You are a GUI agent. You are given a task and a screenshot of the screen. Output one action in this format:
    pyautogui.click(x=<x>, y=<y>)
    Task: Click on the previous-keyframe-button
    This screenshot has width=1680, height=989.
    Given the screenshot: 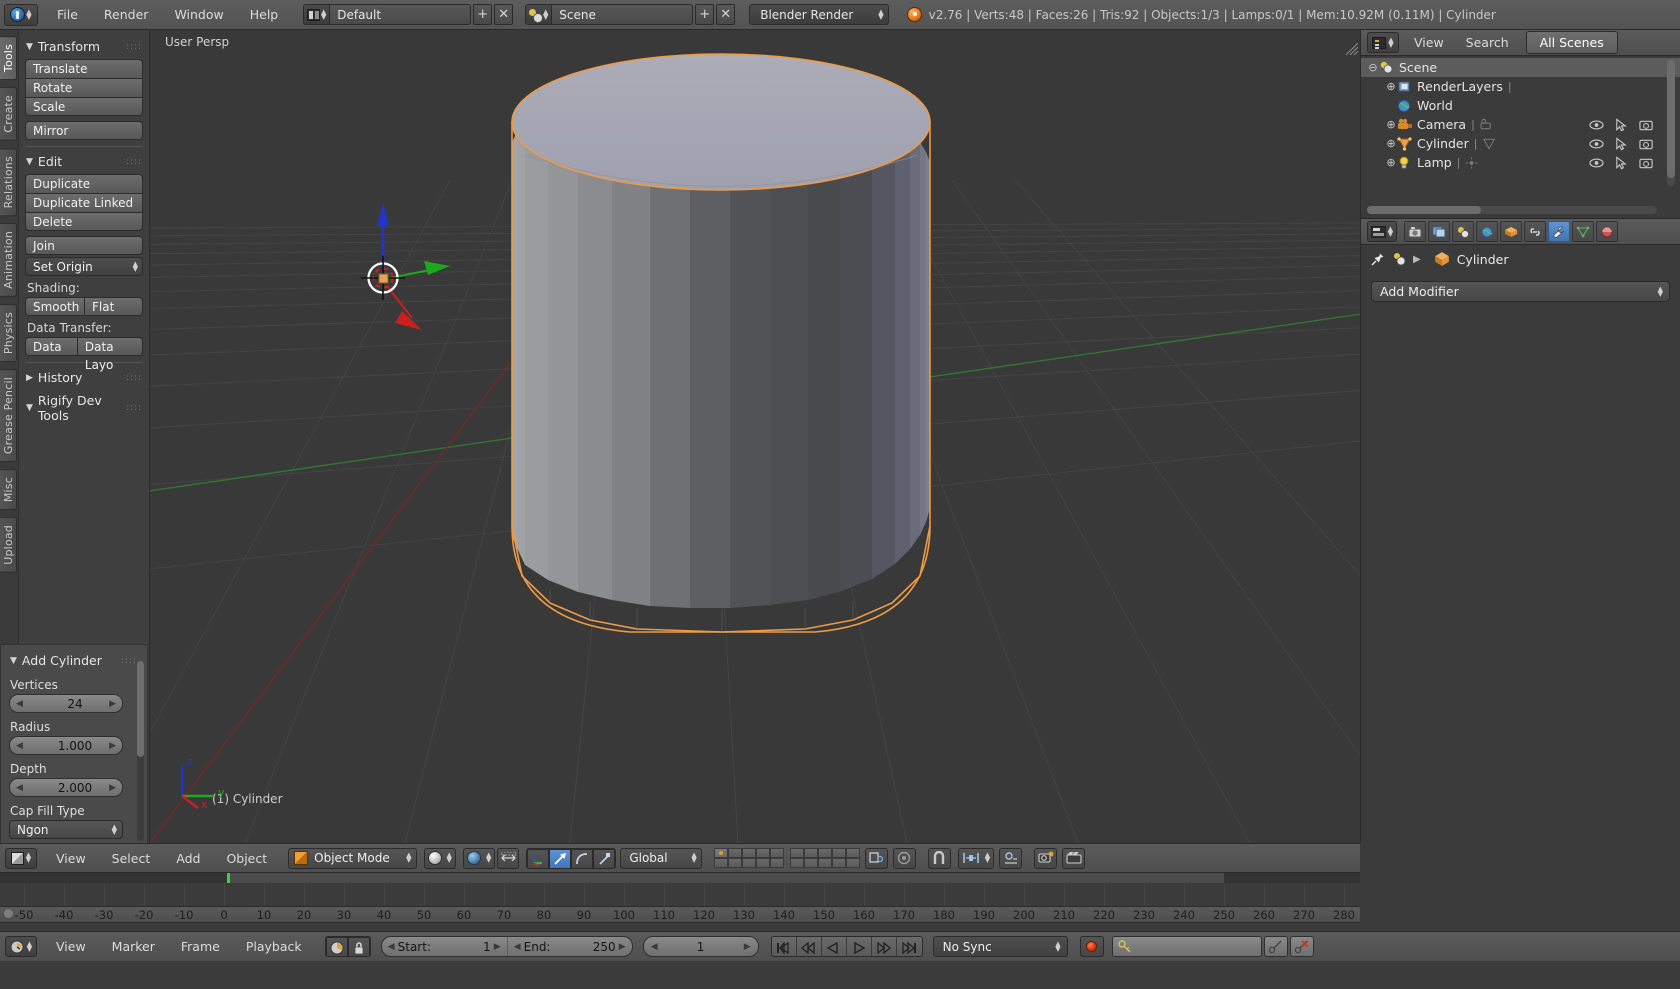 What is the action you would take?
    pyautogui.click(x=809, y=946)
    